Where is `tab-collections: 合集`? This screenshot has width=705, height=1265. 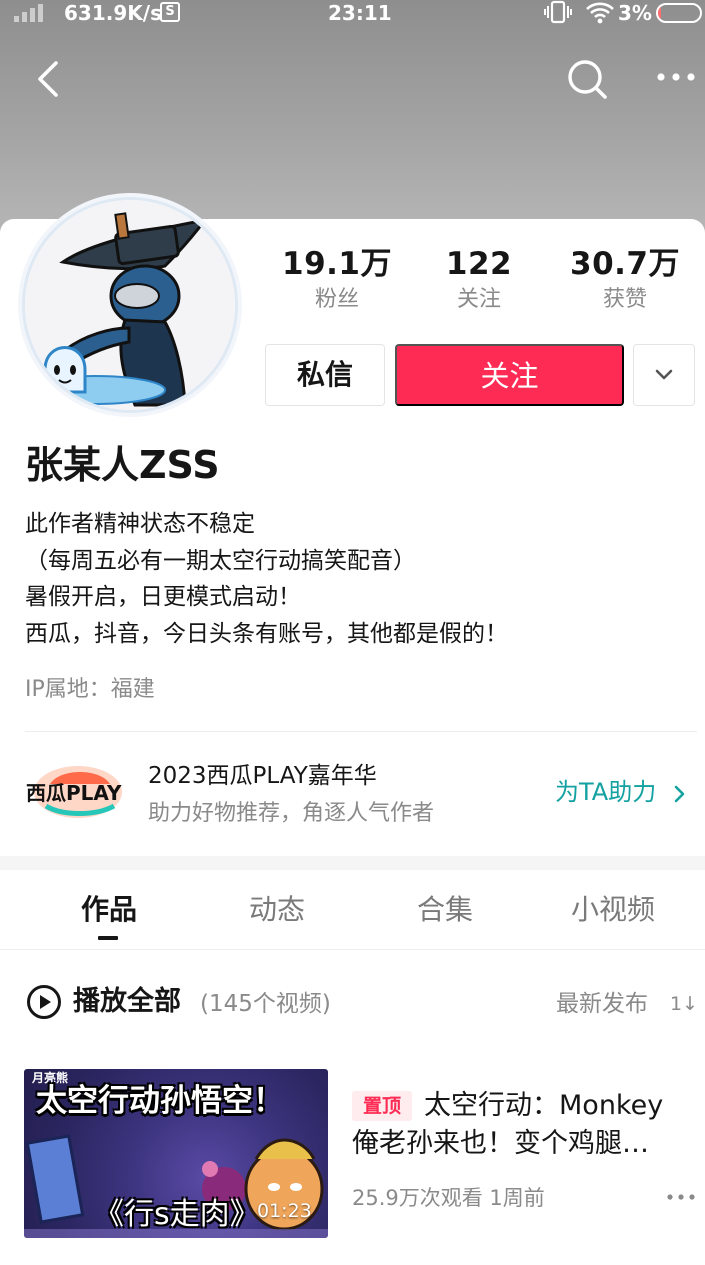 tab-collections: 合集 is located at coordinates (445, 910).